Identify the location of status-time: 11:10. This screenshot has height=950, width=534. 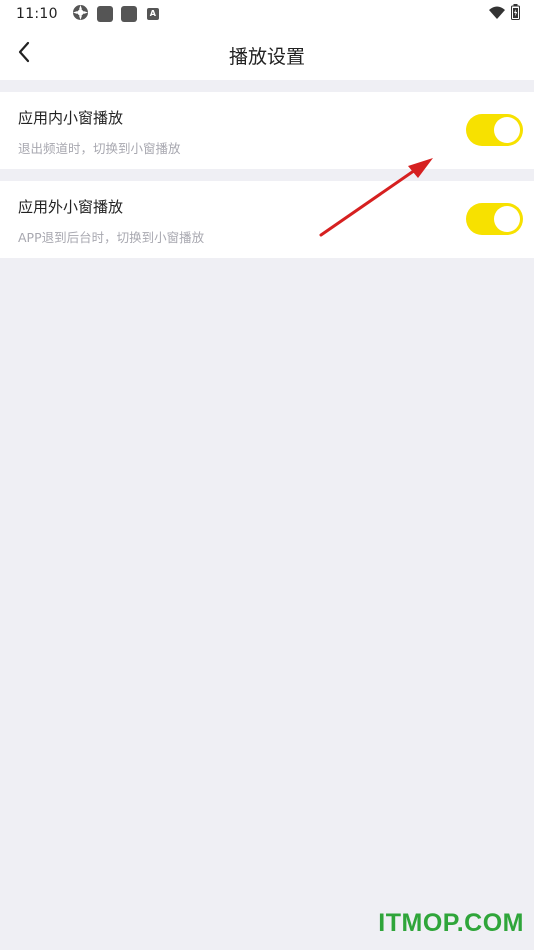
(37, 14).